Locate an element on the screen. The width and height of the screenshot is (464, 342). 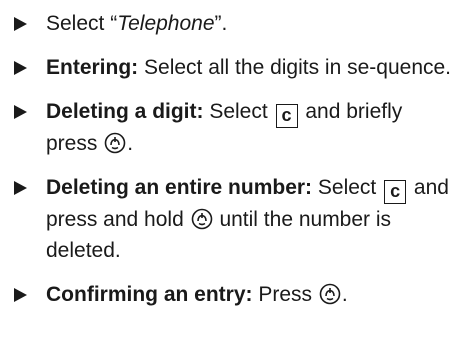
item-heading: Confirming an entry: is located at coordinates (149, 294).